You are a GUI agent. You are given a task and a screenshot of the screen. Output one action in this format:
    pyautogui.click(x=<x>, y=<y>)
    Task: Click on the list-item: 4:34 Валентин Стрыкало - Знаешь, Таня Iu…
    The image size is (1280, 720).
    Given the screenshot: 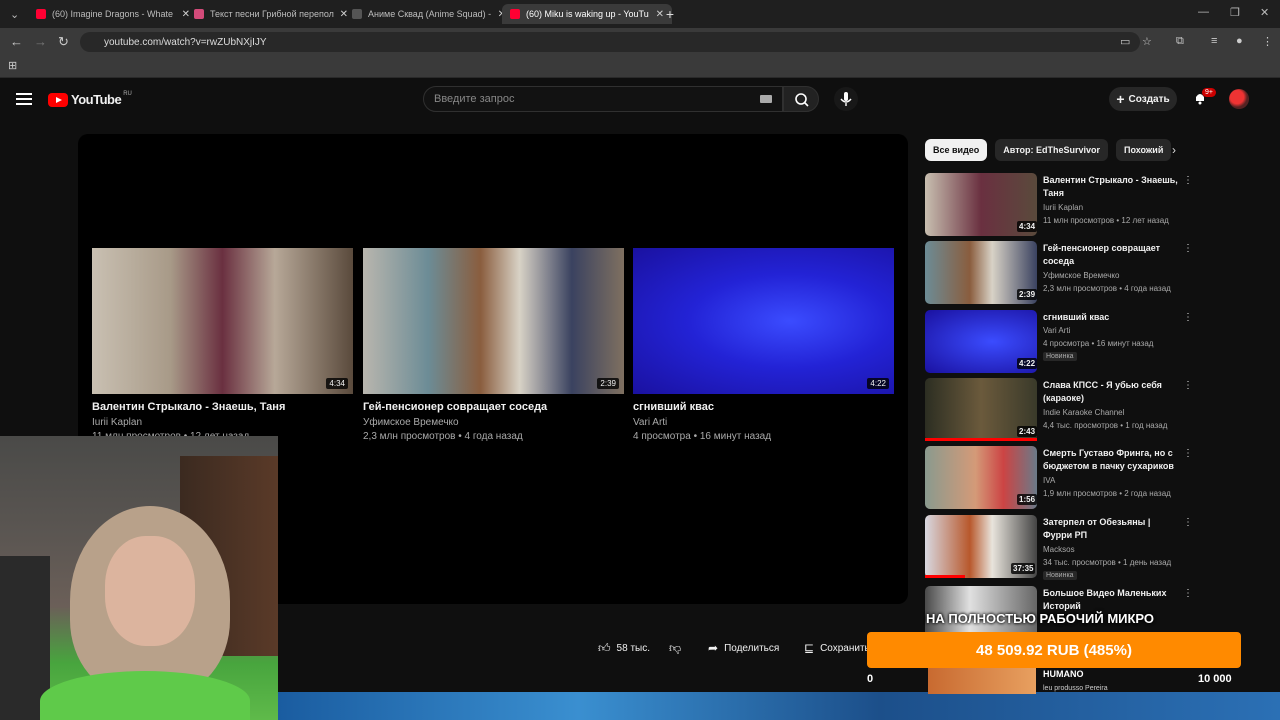 What is the action you would take?
    pyautogui.click(x=1060, y=205)
    